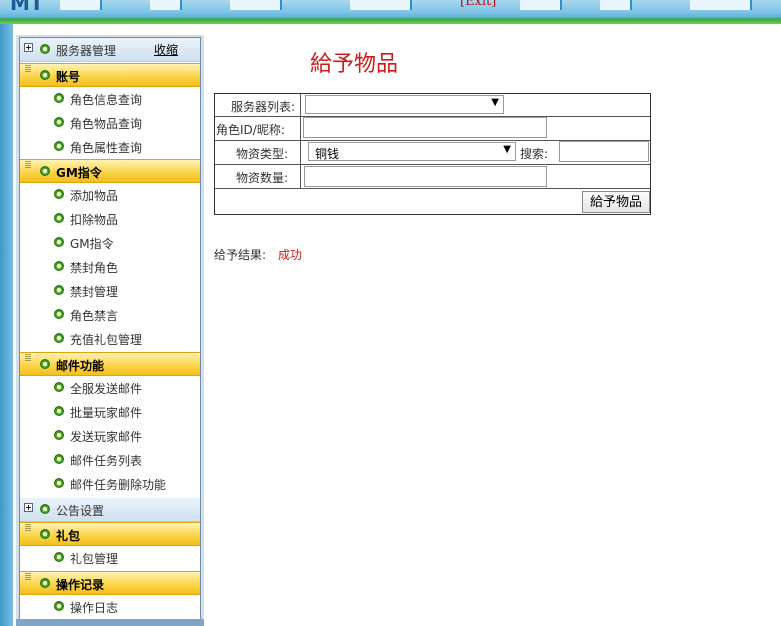 This screenshot has height=626, width=781. Describe the element at coordinates (534, 154) in the screenshot. I see `search-label: 搜索:` at that location.